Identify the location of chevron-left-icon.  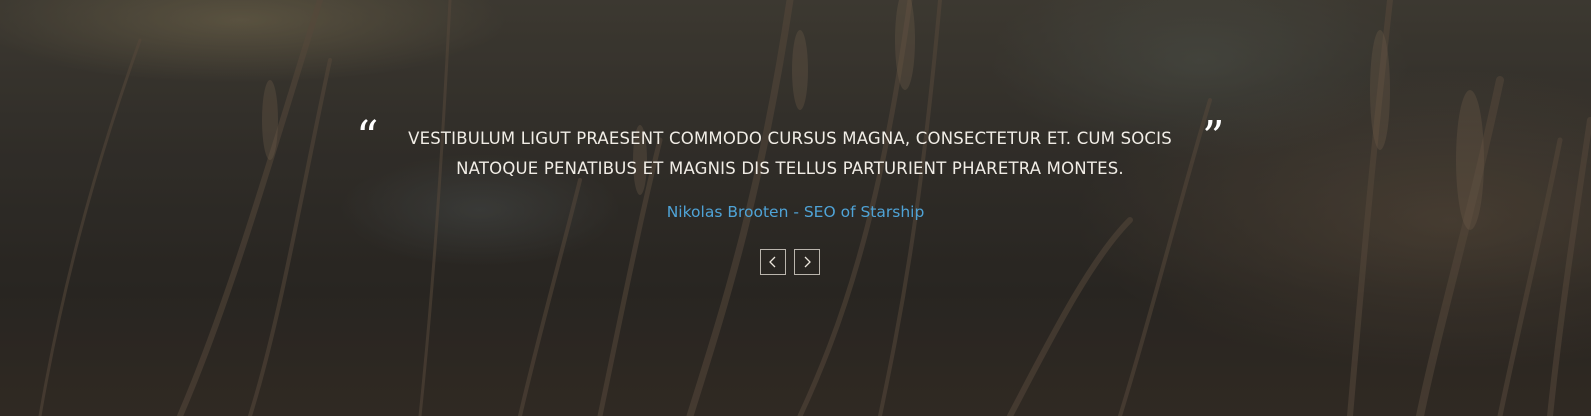
(772, 262).